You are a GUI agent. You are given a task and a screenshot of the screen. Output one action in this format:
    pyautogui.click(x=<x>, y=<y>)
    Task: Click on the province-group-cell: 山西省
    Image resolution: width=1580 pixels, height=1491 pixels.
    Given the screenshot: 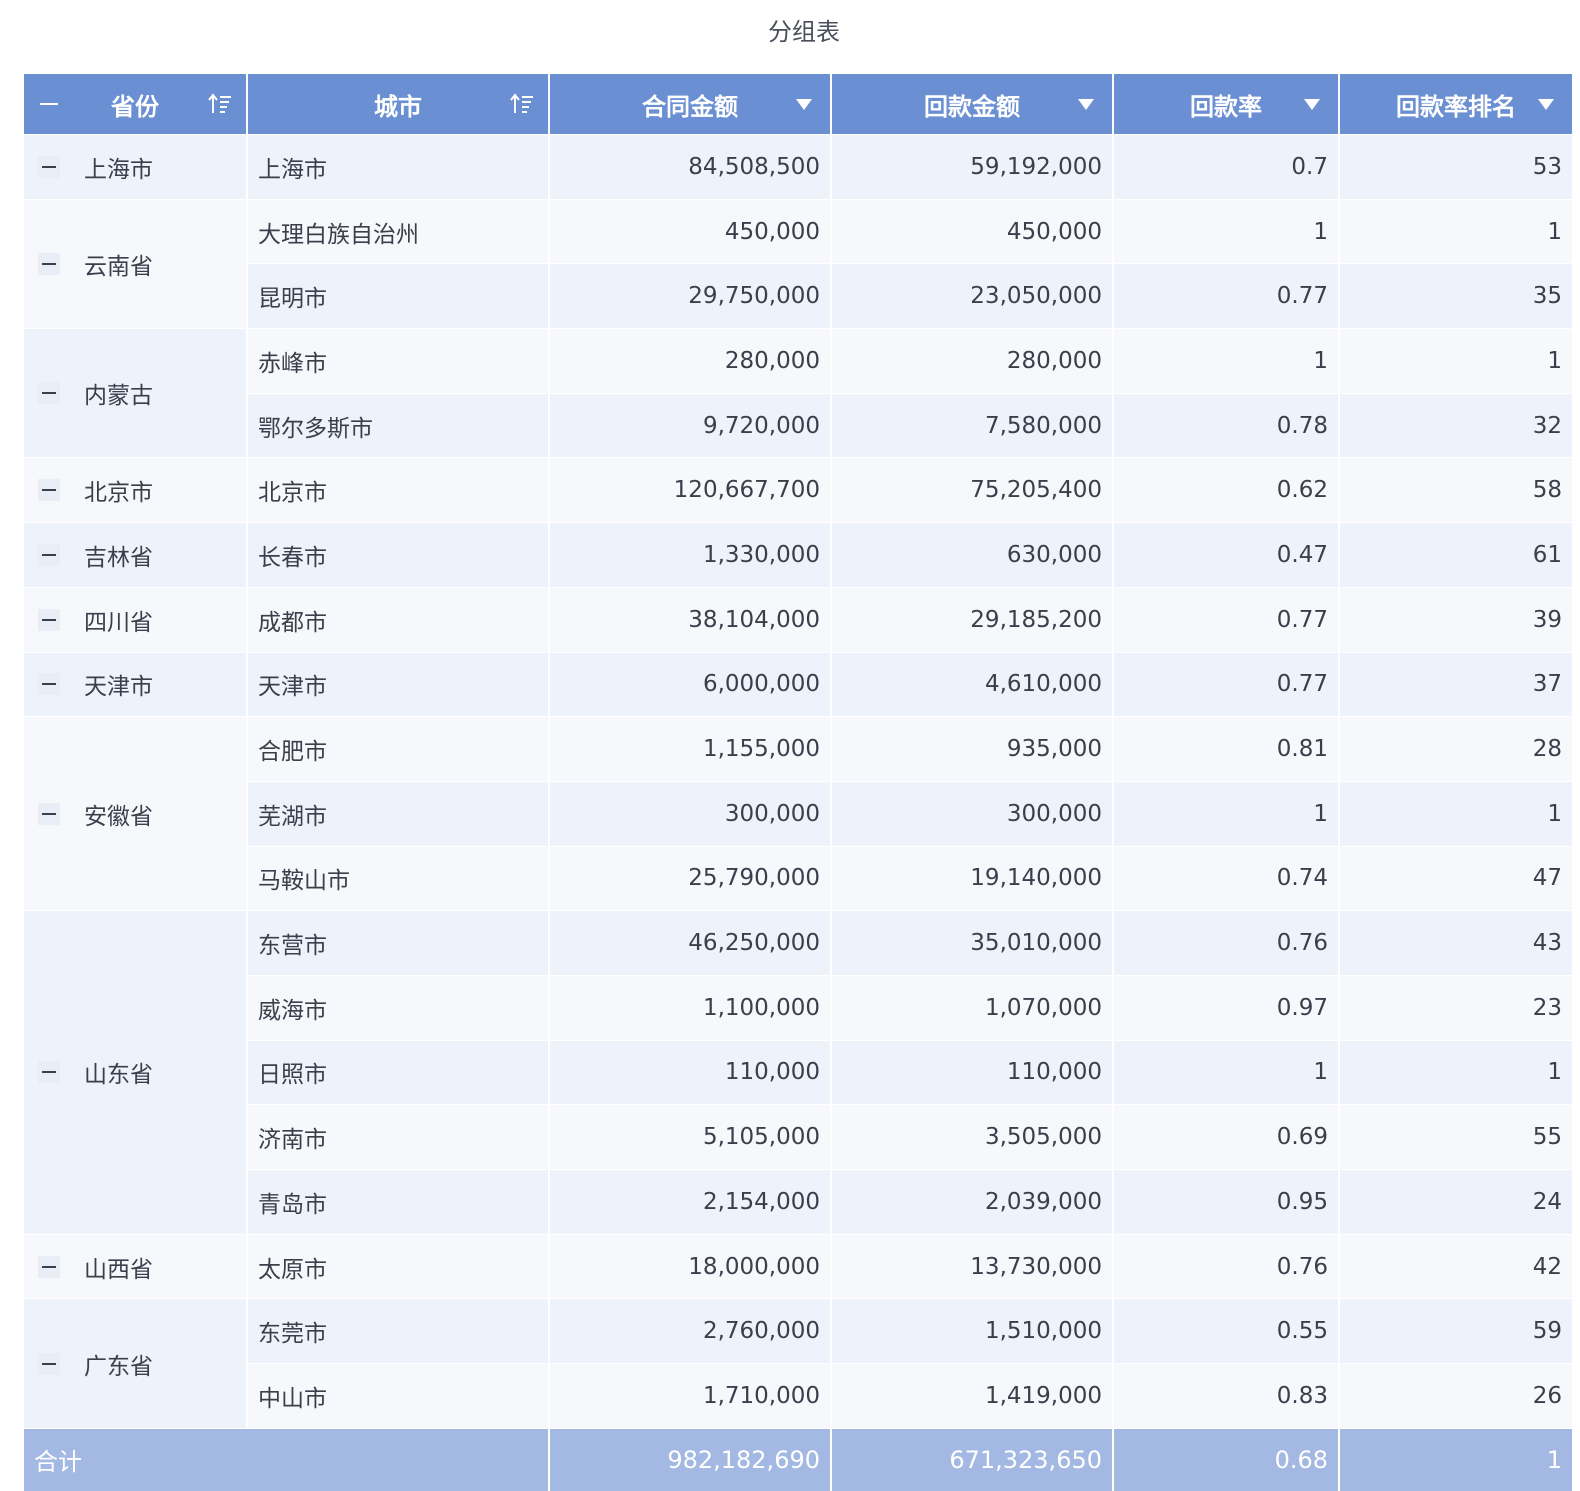 What is the action you would take?
    pyautogui.click(x=135, y=1266)
    